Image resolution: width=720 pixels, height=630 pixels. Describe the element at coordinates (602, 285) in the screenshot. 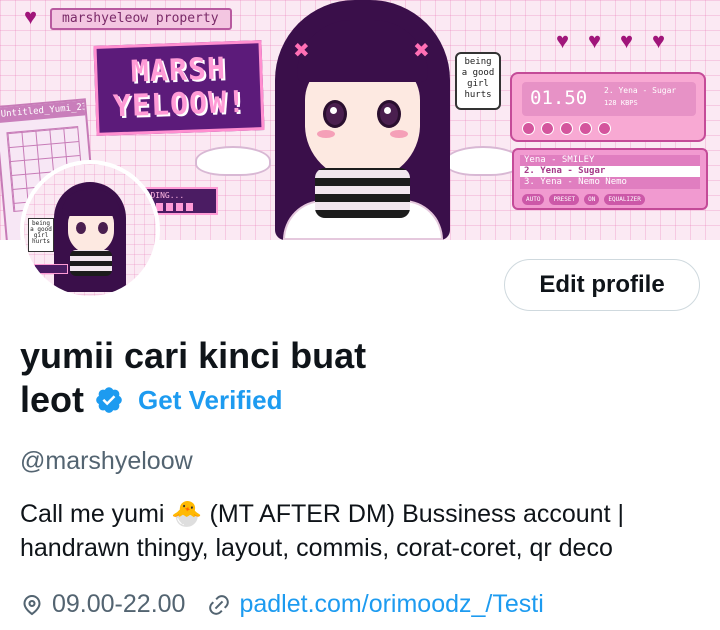

I see `edit-profile-button: Edit profile` at that location.